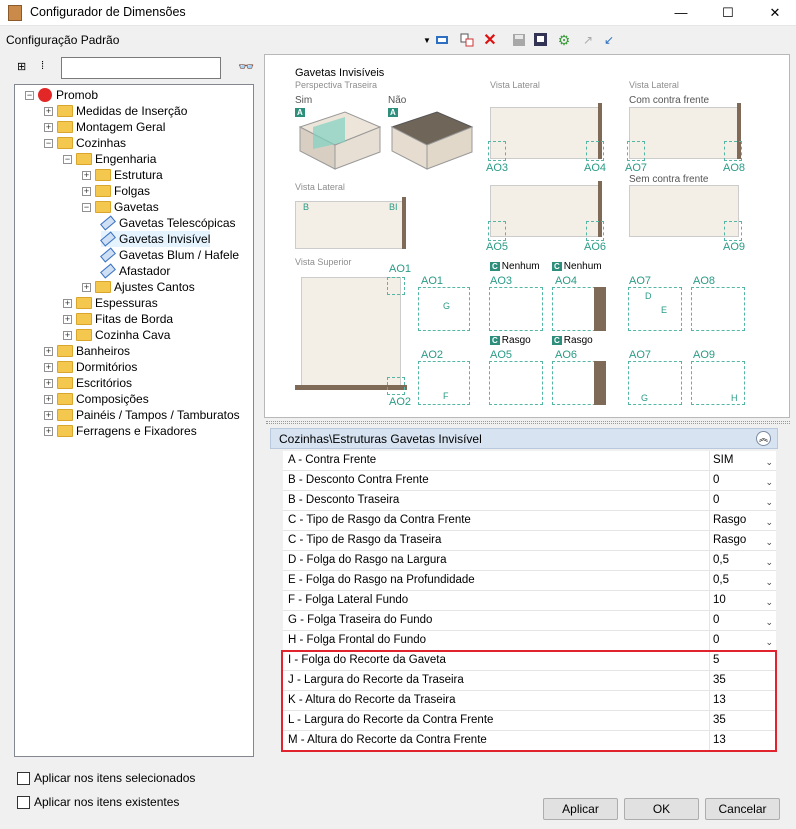 The height and width of the screenshot is (829, 796). What do you see at coordinates (742, 809) in the screenshot?
I see `cancel-button: Cancelar` at bounding box center [742, 809].